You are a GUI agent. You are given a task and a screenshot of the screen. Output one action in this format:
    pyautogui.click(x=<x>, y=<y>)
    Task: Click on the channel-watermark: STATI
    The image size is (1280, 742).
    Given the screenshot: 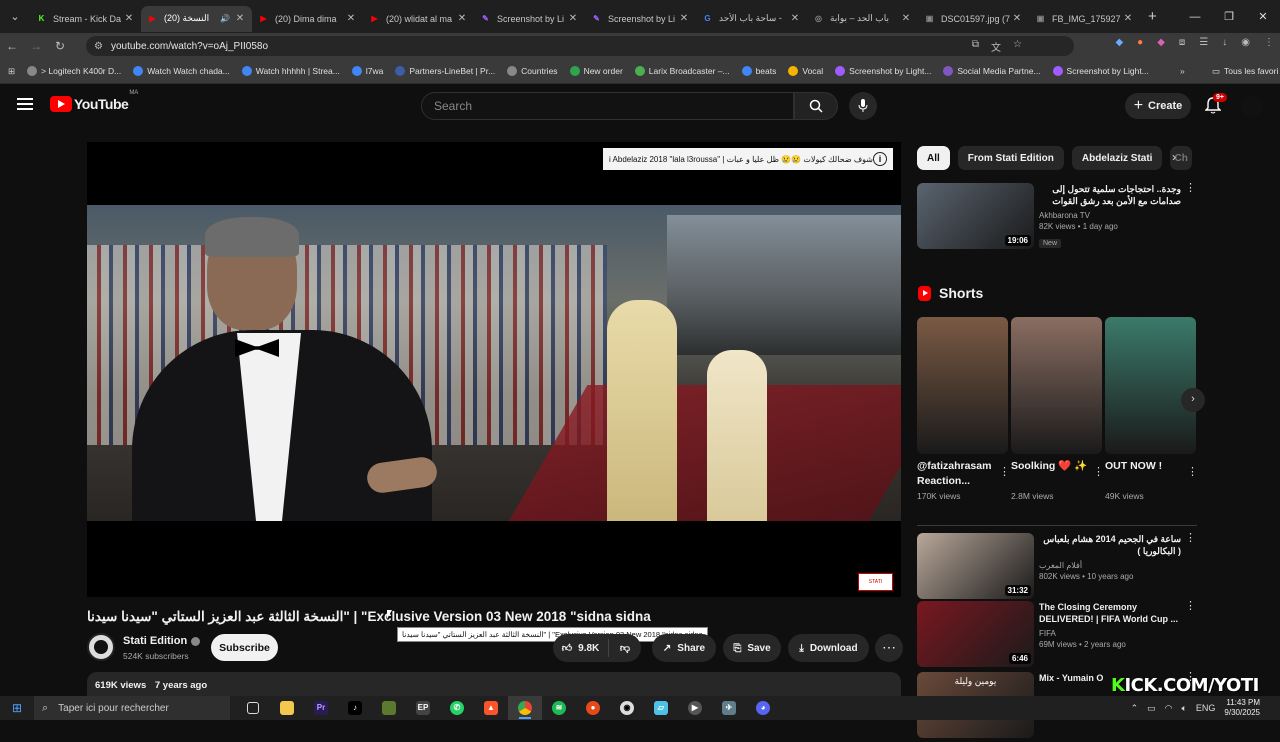 What is the action you would take?
    pyautogui.click(x=875, y=582)
    